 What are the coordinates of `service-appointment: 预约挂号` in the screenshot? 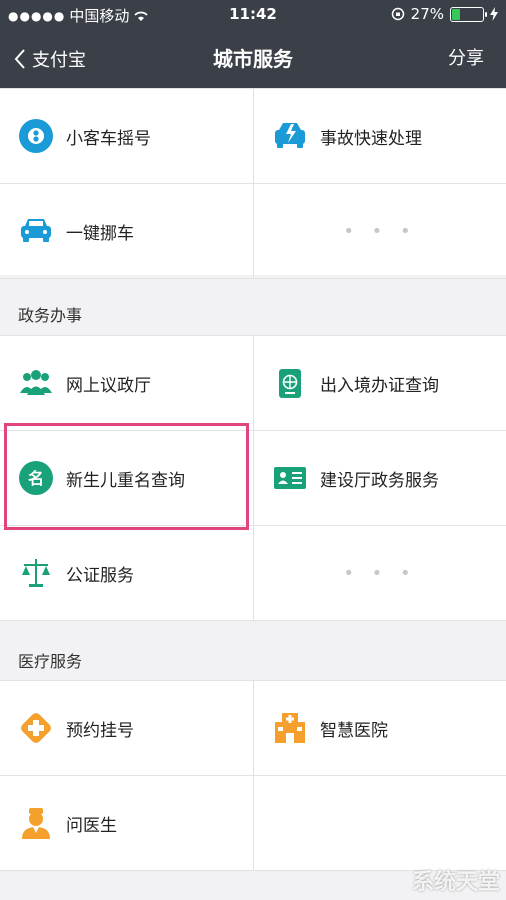 It's located at (126, 728).